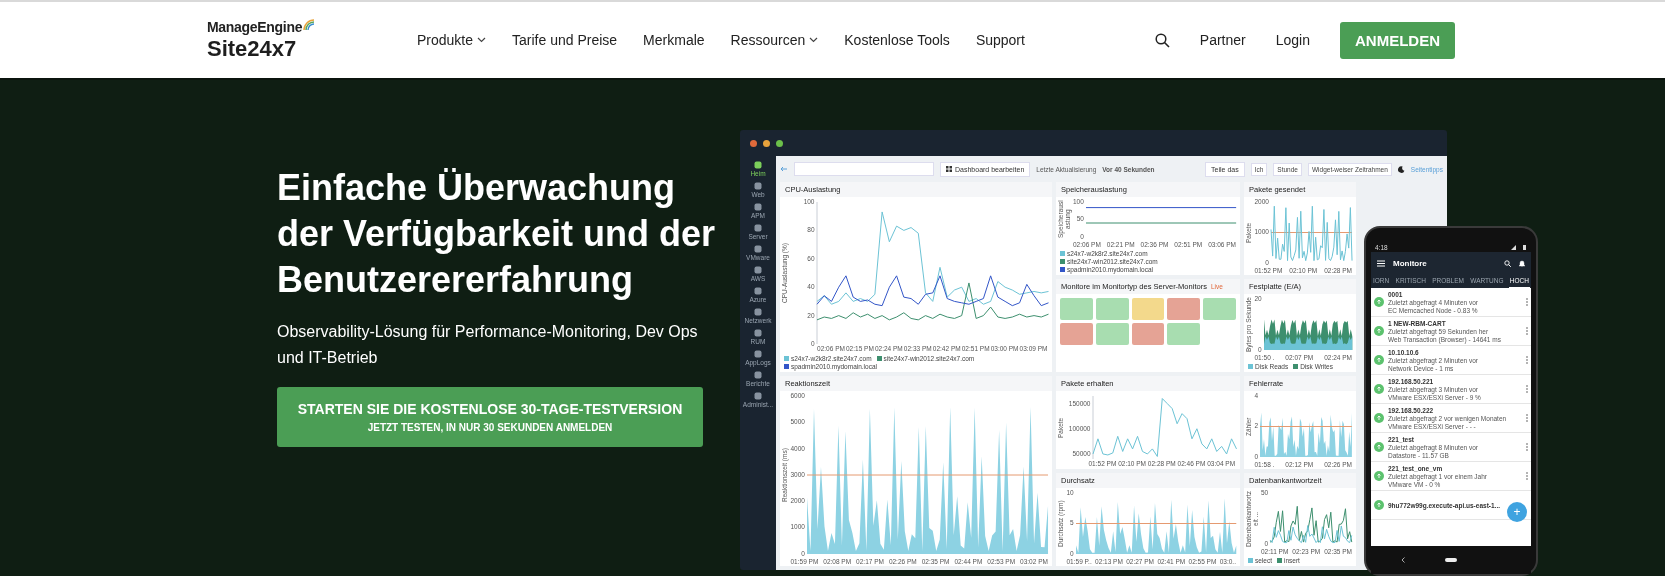 The width and height of the screenshot is (1665, 576). What do you see at coordinates (1292, 40) in the screenshot?
I see `nav-link: Login` at bounding box center [1292, 40].